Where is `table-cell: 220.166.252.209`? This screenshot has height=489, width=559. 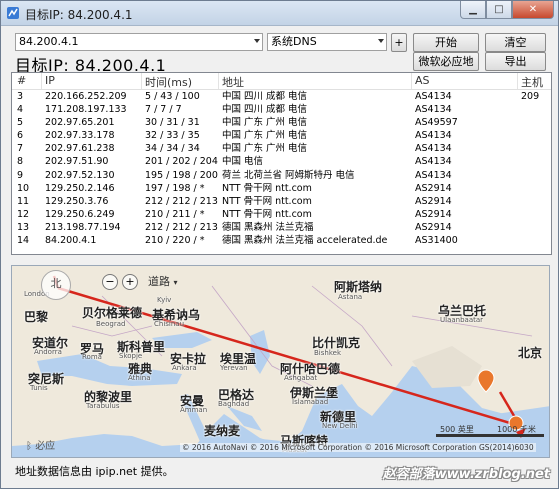 table-cell: 220.166.252.209 is located at coordinates (86, 96).